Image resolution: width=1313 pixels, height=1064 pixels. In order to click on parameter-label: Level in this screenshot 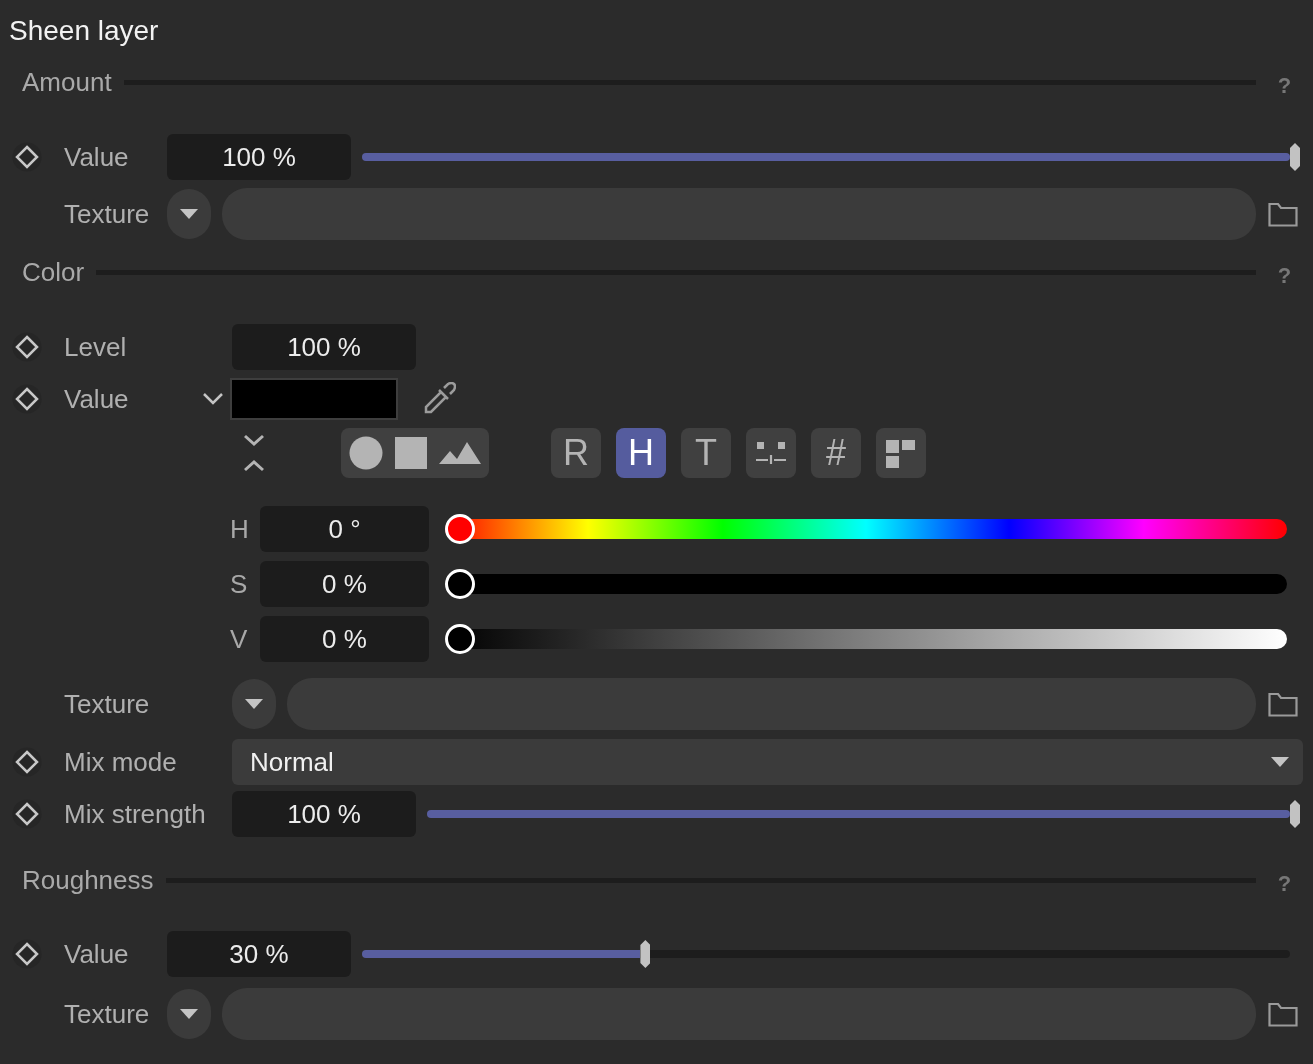, I will do `click(96, 347)`.